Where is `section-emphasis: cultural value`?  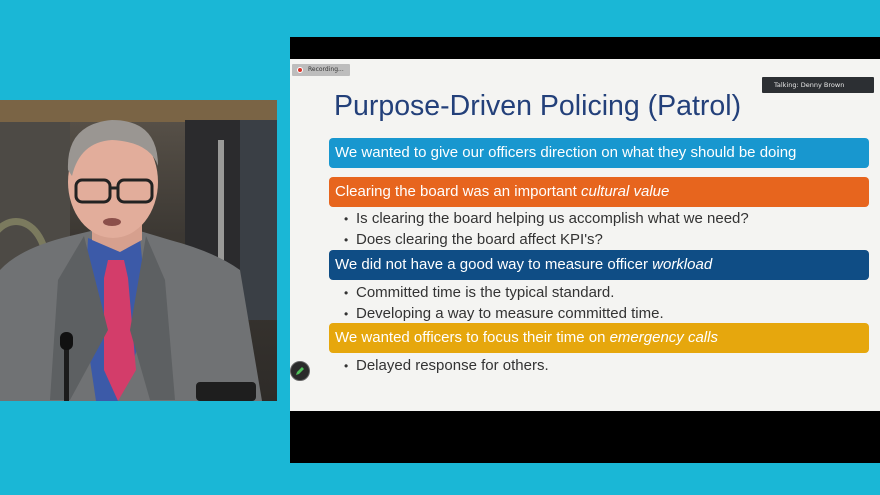
section-emphasis: cultural value is located at coordinates (625, 191).